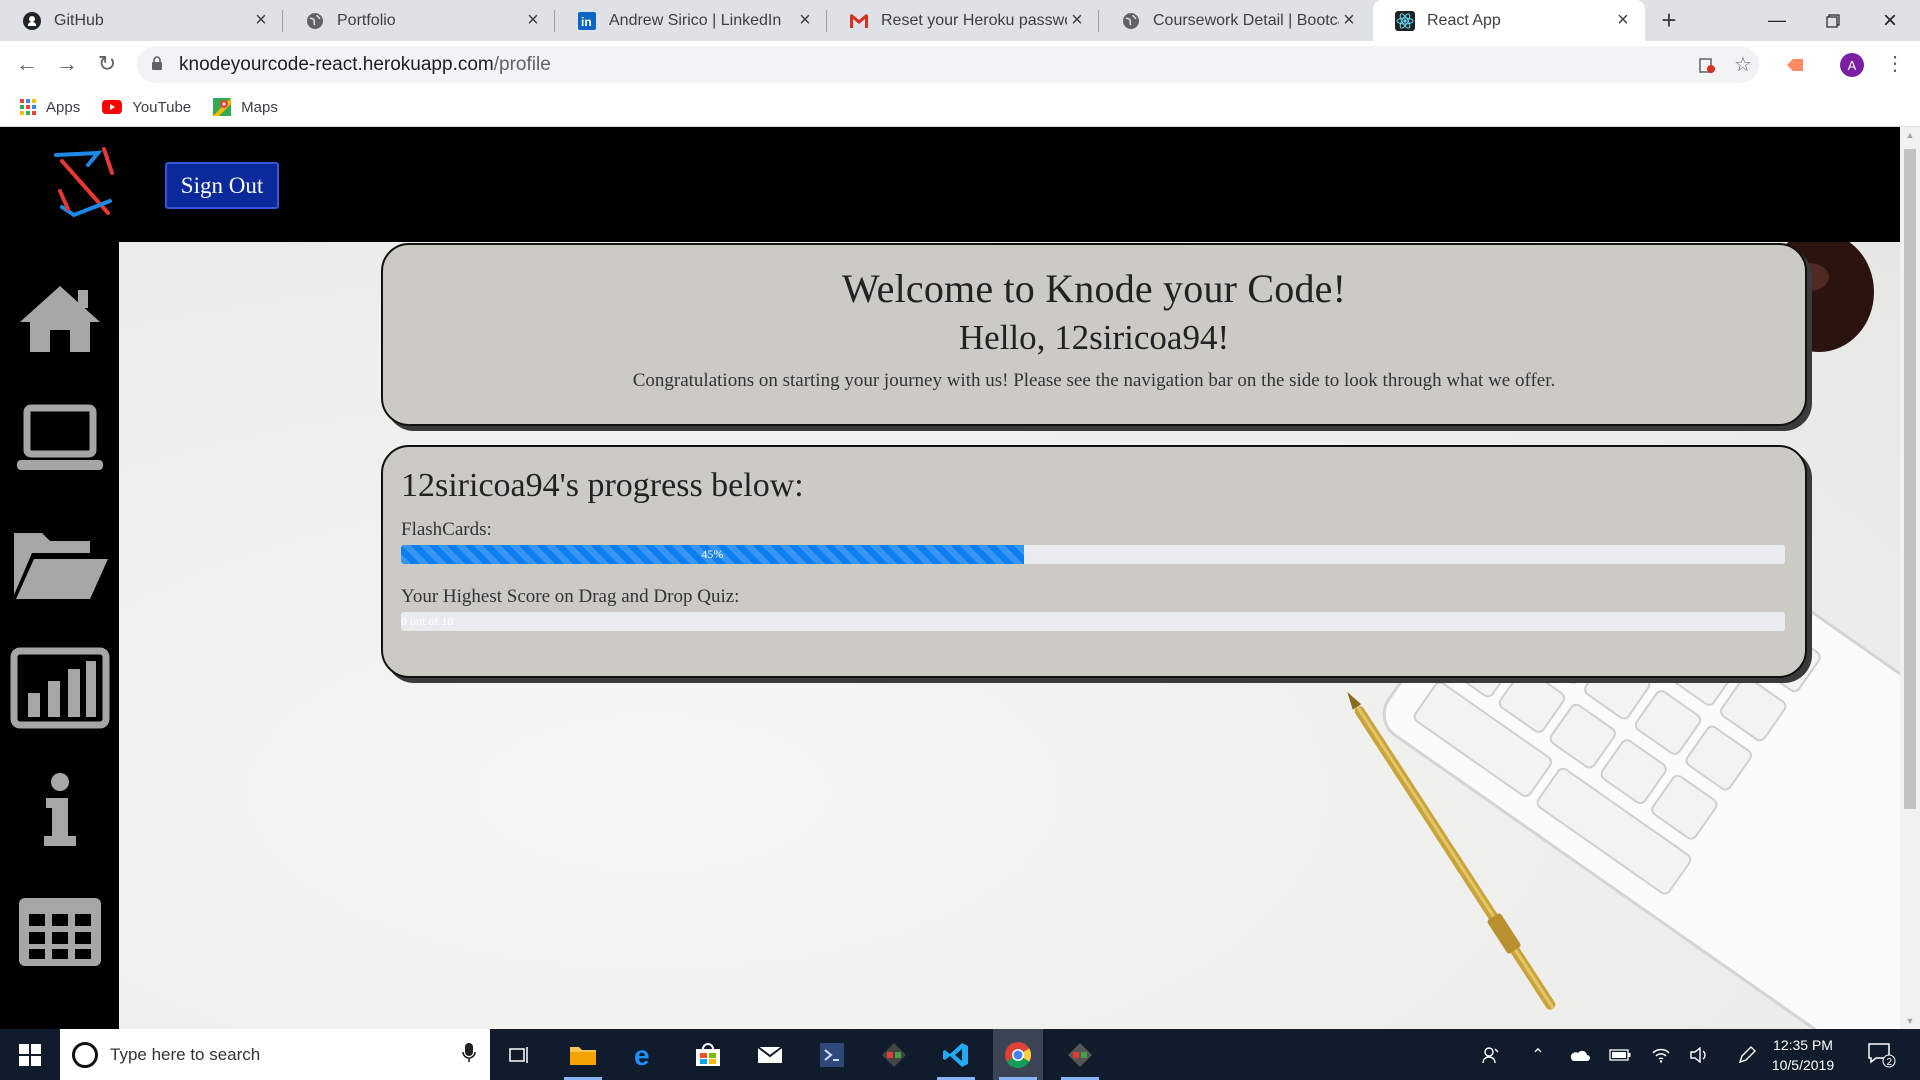  What do you see at coordinates (59, 688) in the screenshot?
I see `bar-chart-icon` at bounding box center [59, 688].